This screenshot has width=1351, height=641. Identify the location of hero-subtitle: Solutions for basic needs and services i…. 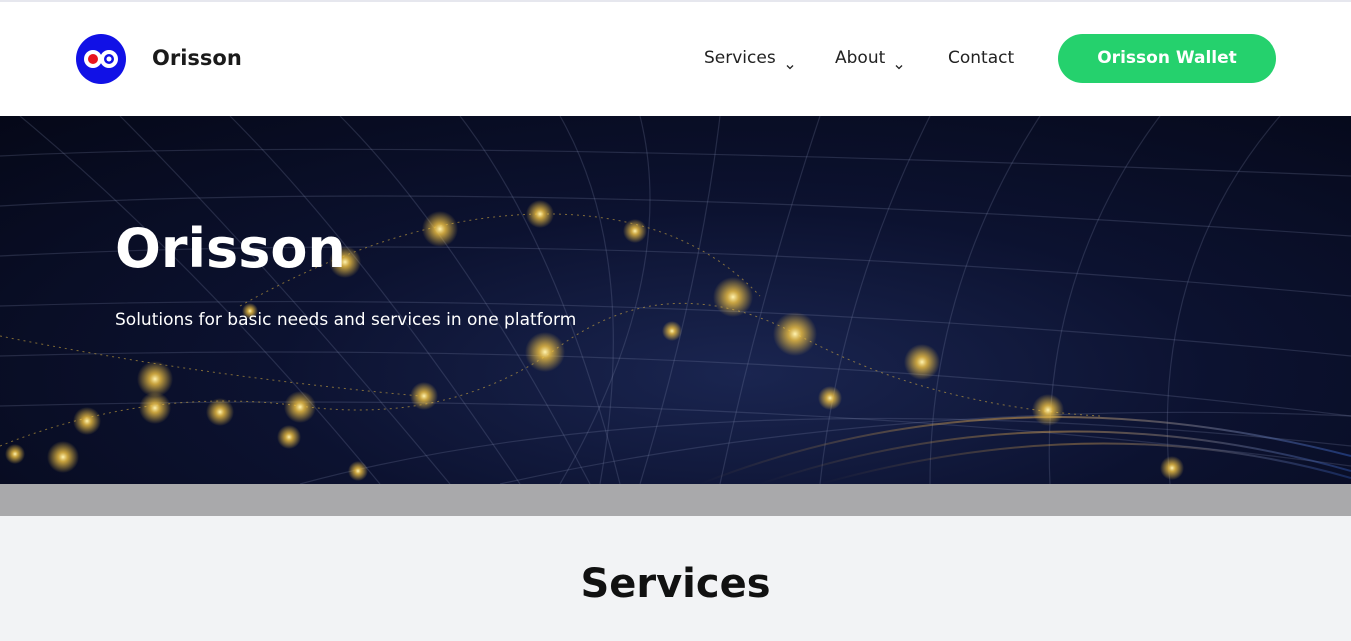
(346, 320).